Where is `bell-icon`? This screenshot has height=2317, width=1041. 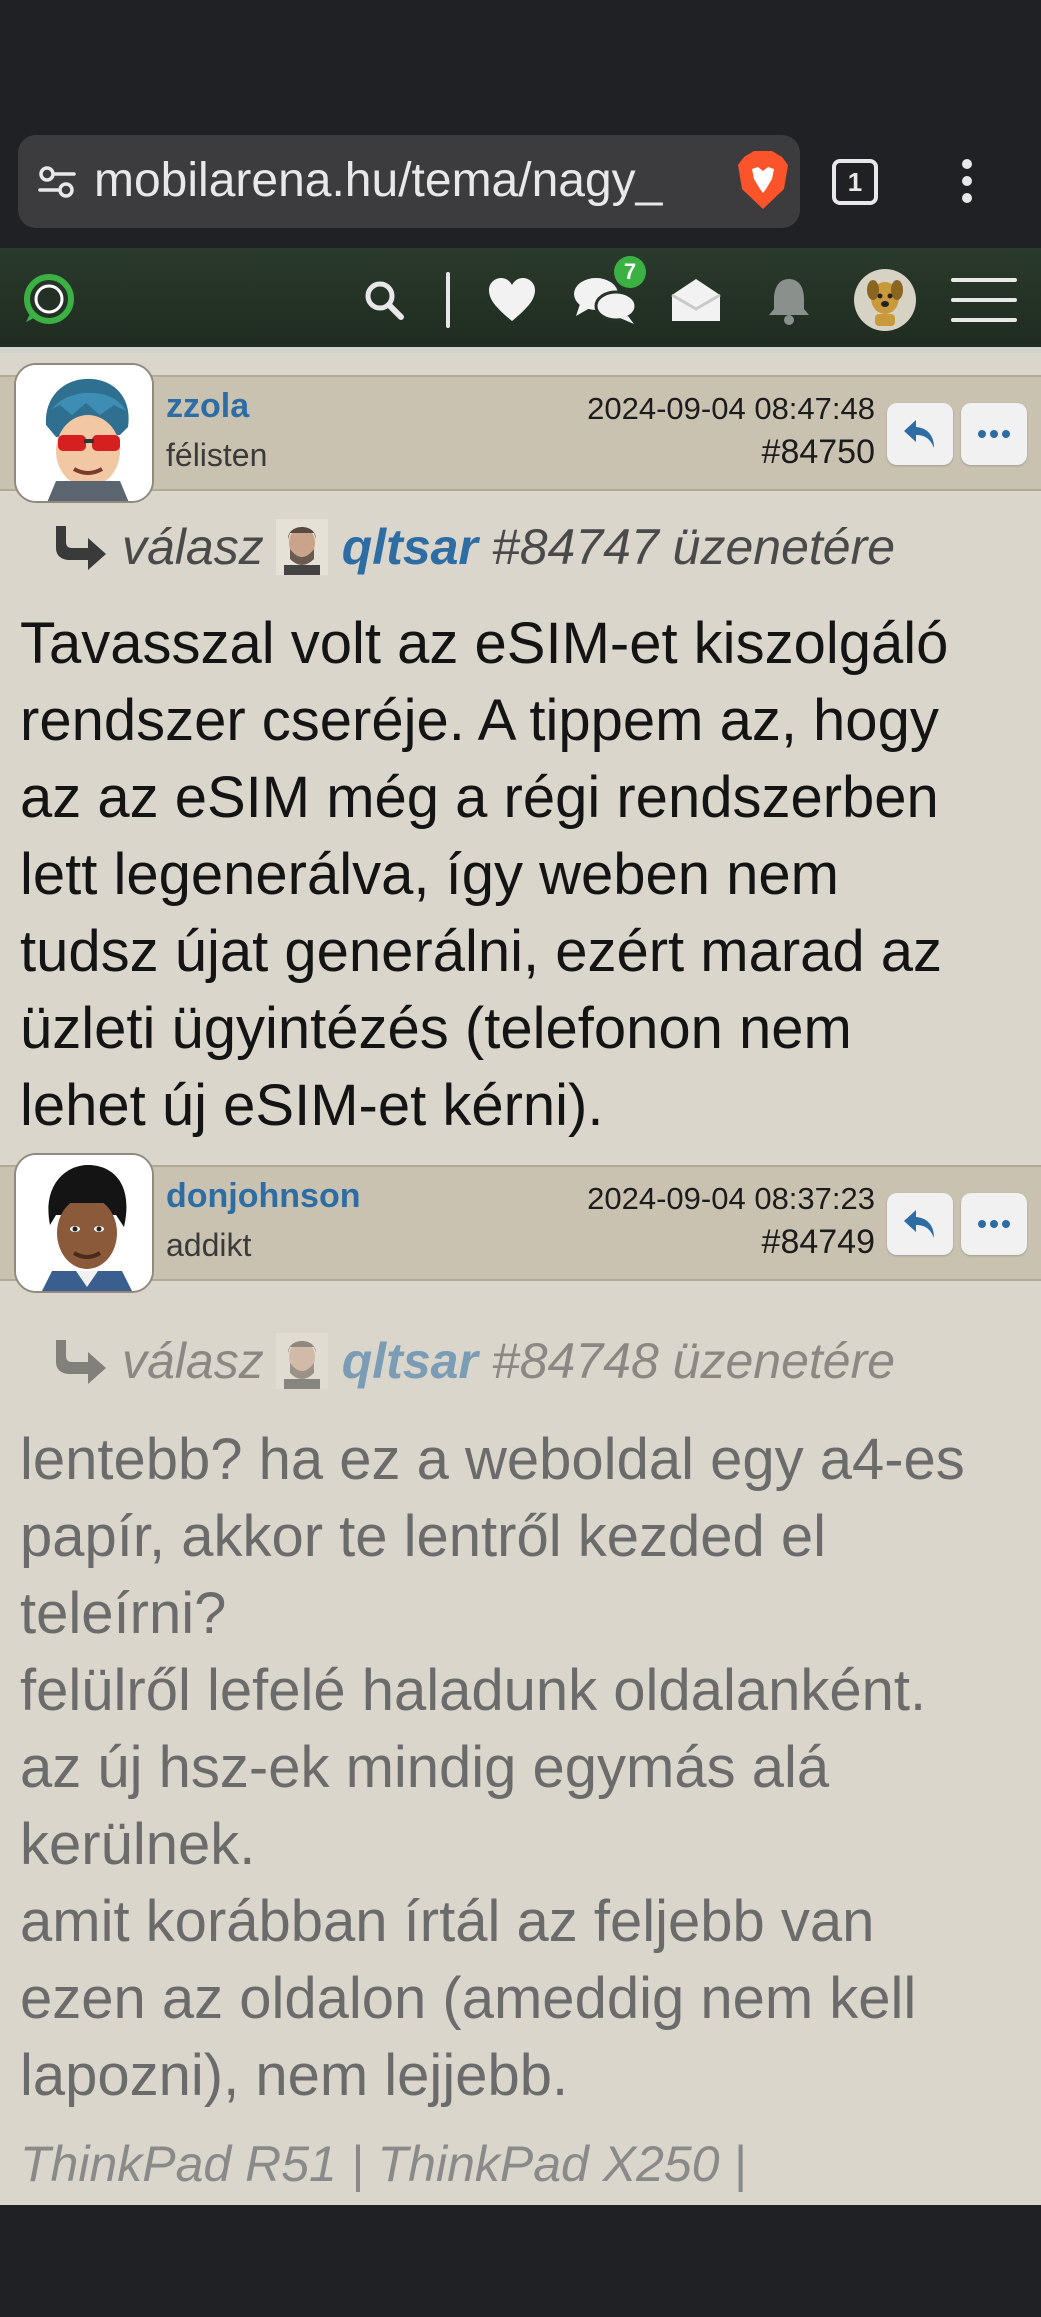
bell-icon is located at coordinates (789, 300).